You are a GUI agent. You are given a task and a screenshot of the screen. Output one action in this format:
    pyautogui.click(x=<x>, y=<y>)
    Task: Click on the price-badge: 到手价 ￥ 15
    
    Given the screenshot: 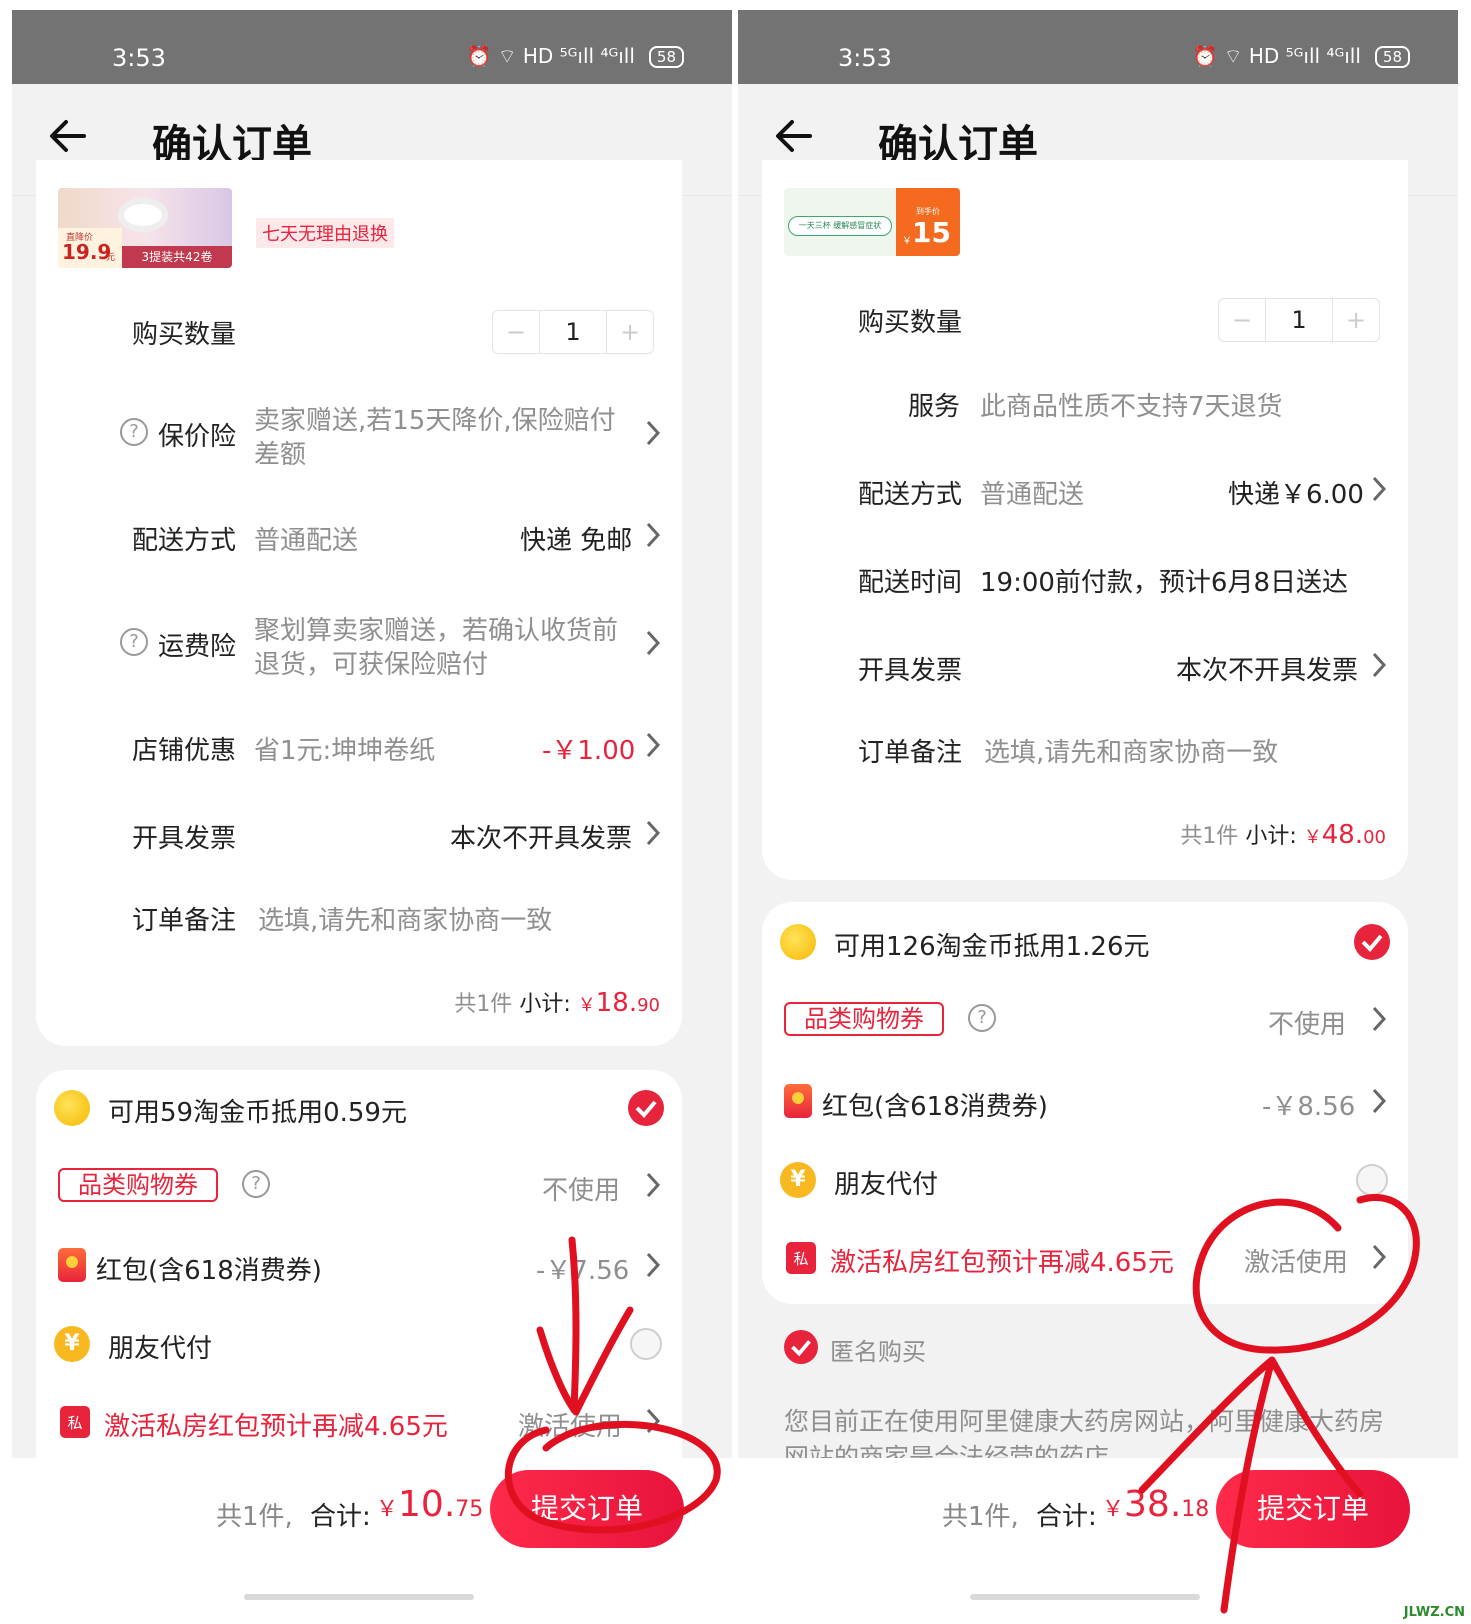 What is the action you would take?
    pyautogui.click(x=928, y=222)
    